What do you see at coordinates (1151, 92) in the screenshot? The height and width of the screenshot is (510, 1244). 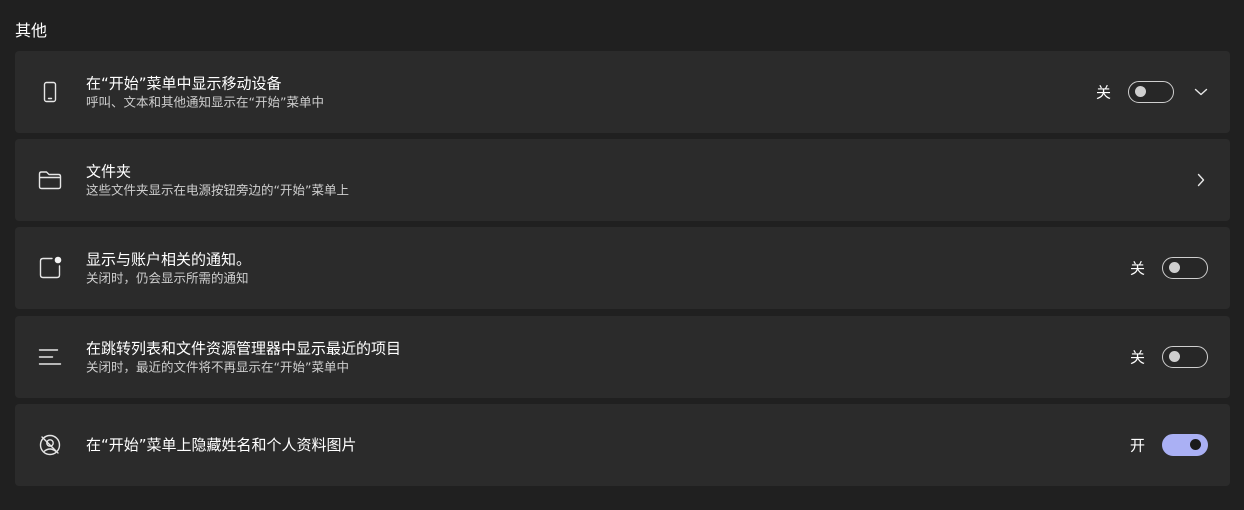 I see `mobile-device-toggle` at bounding box center [1151, 92].